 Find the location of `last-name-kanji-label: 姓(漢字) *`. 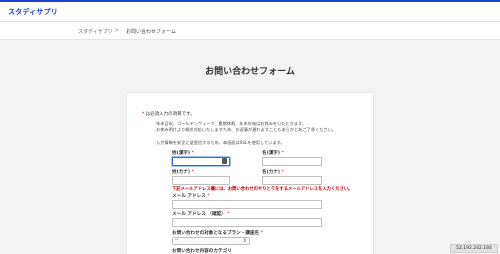

last-name-kanji-label: 姓(漢字) * is located at coordinates (183, 153).